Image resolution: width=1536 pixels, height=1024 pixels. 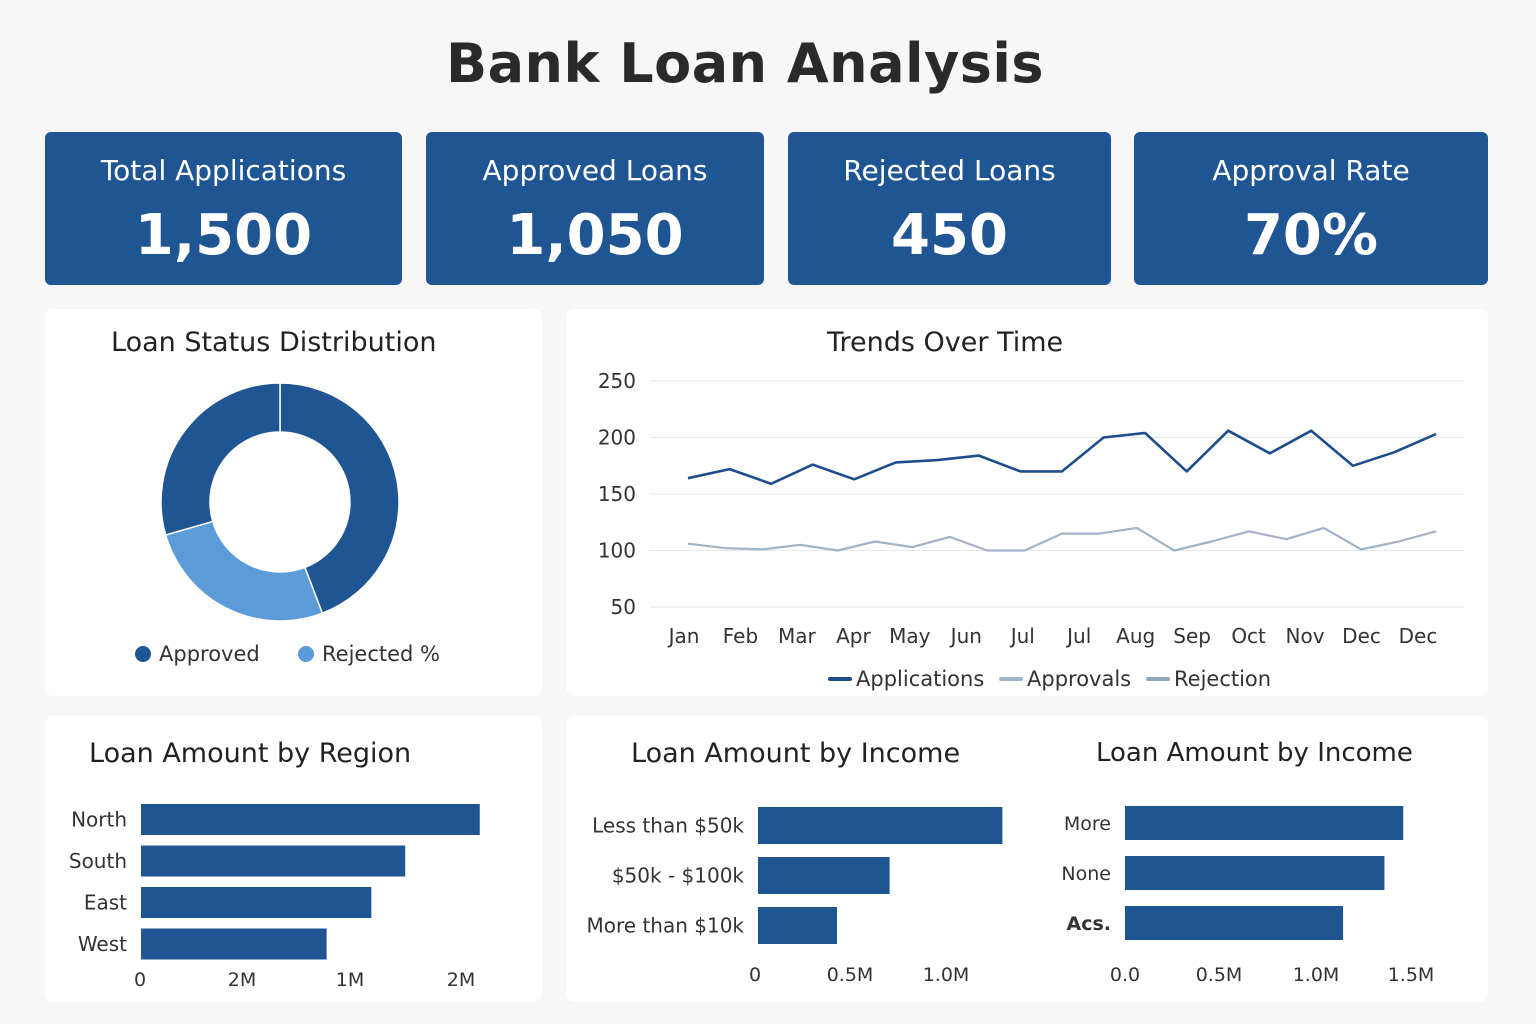 I want to click on kpi-label: Rejected Loans, so click(x=949, y=170).